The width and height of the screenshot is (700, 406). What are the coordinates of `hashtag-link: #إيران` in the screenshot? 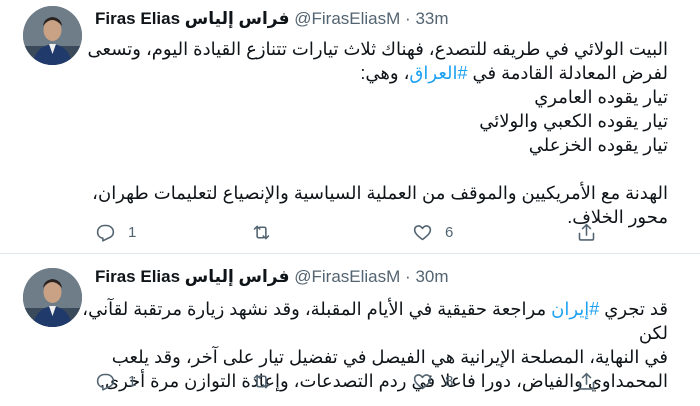 It's located at (575, 309).